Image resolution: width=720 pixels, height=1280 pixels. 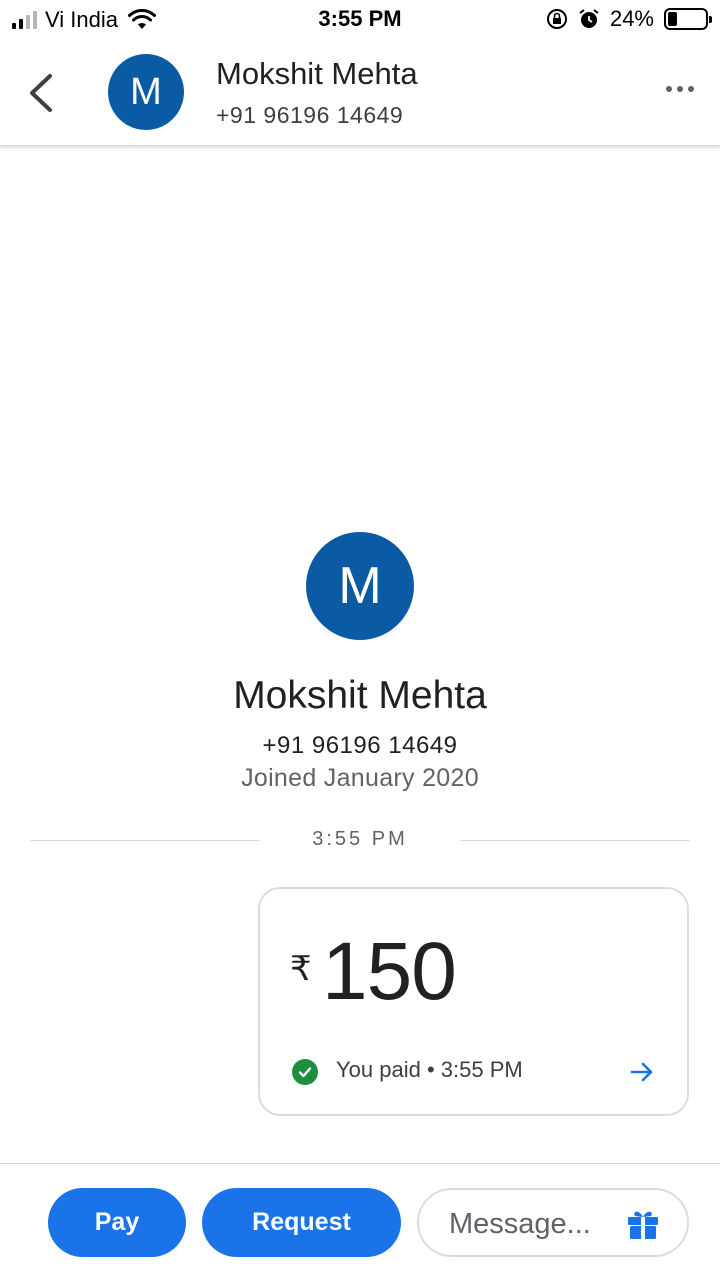 What do you see at coordinates (305, 1072) in the screenshot?
I see `check-circle-icon` at bounding box center [305, 1072].